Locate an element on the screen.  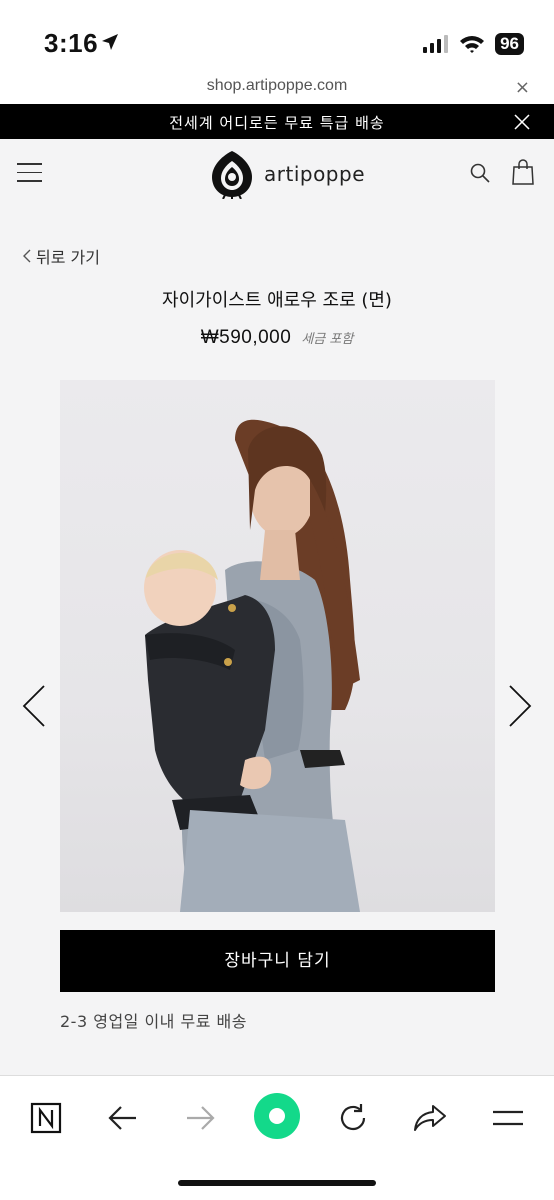
signal-icon is located at coordinates (436, 44).